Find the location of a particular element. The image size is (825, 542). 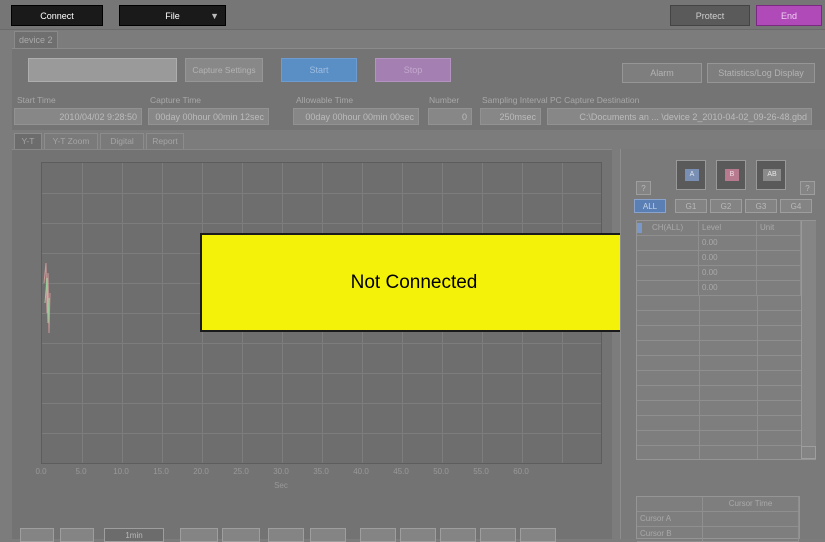

sampling-interval-label: Sampling Interval is located at coordinates (515, 100).